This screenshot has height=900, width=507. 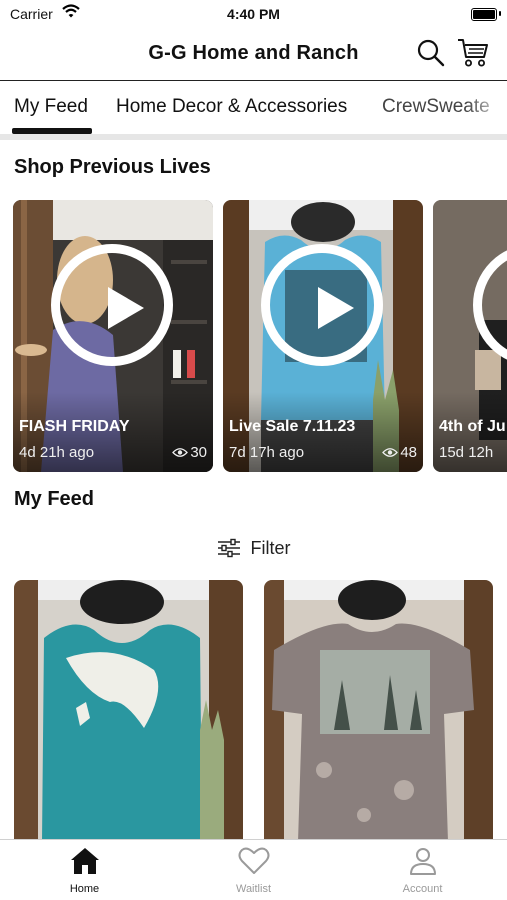 I want to click on bottom-tab-home: Home, so click(x=84, y=870).